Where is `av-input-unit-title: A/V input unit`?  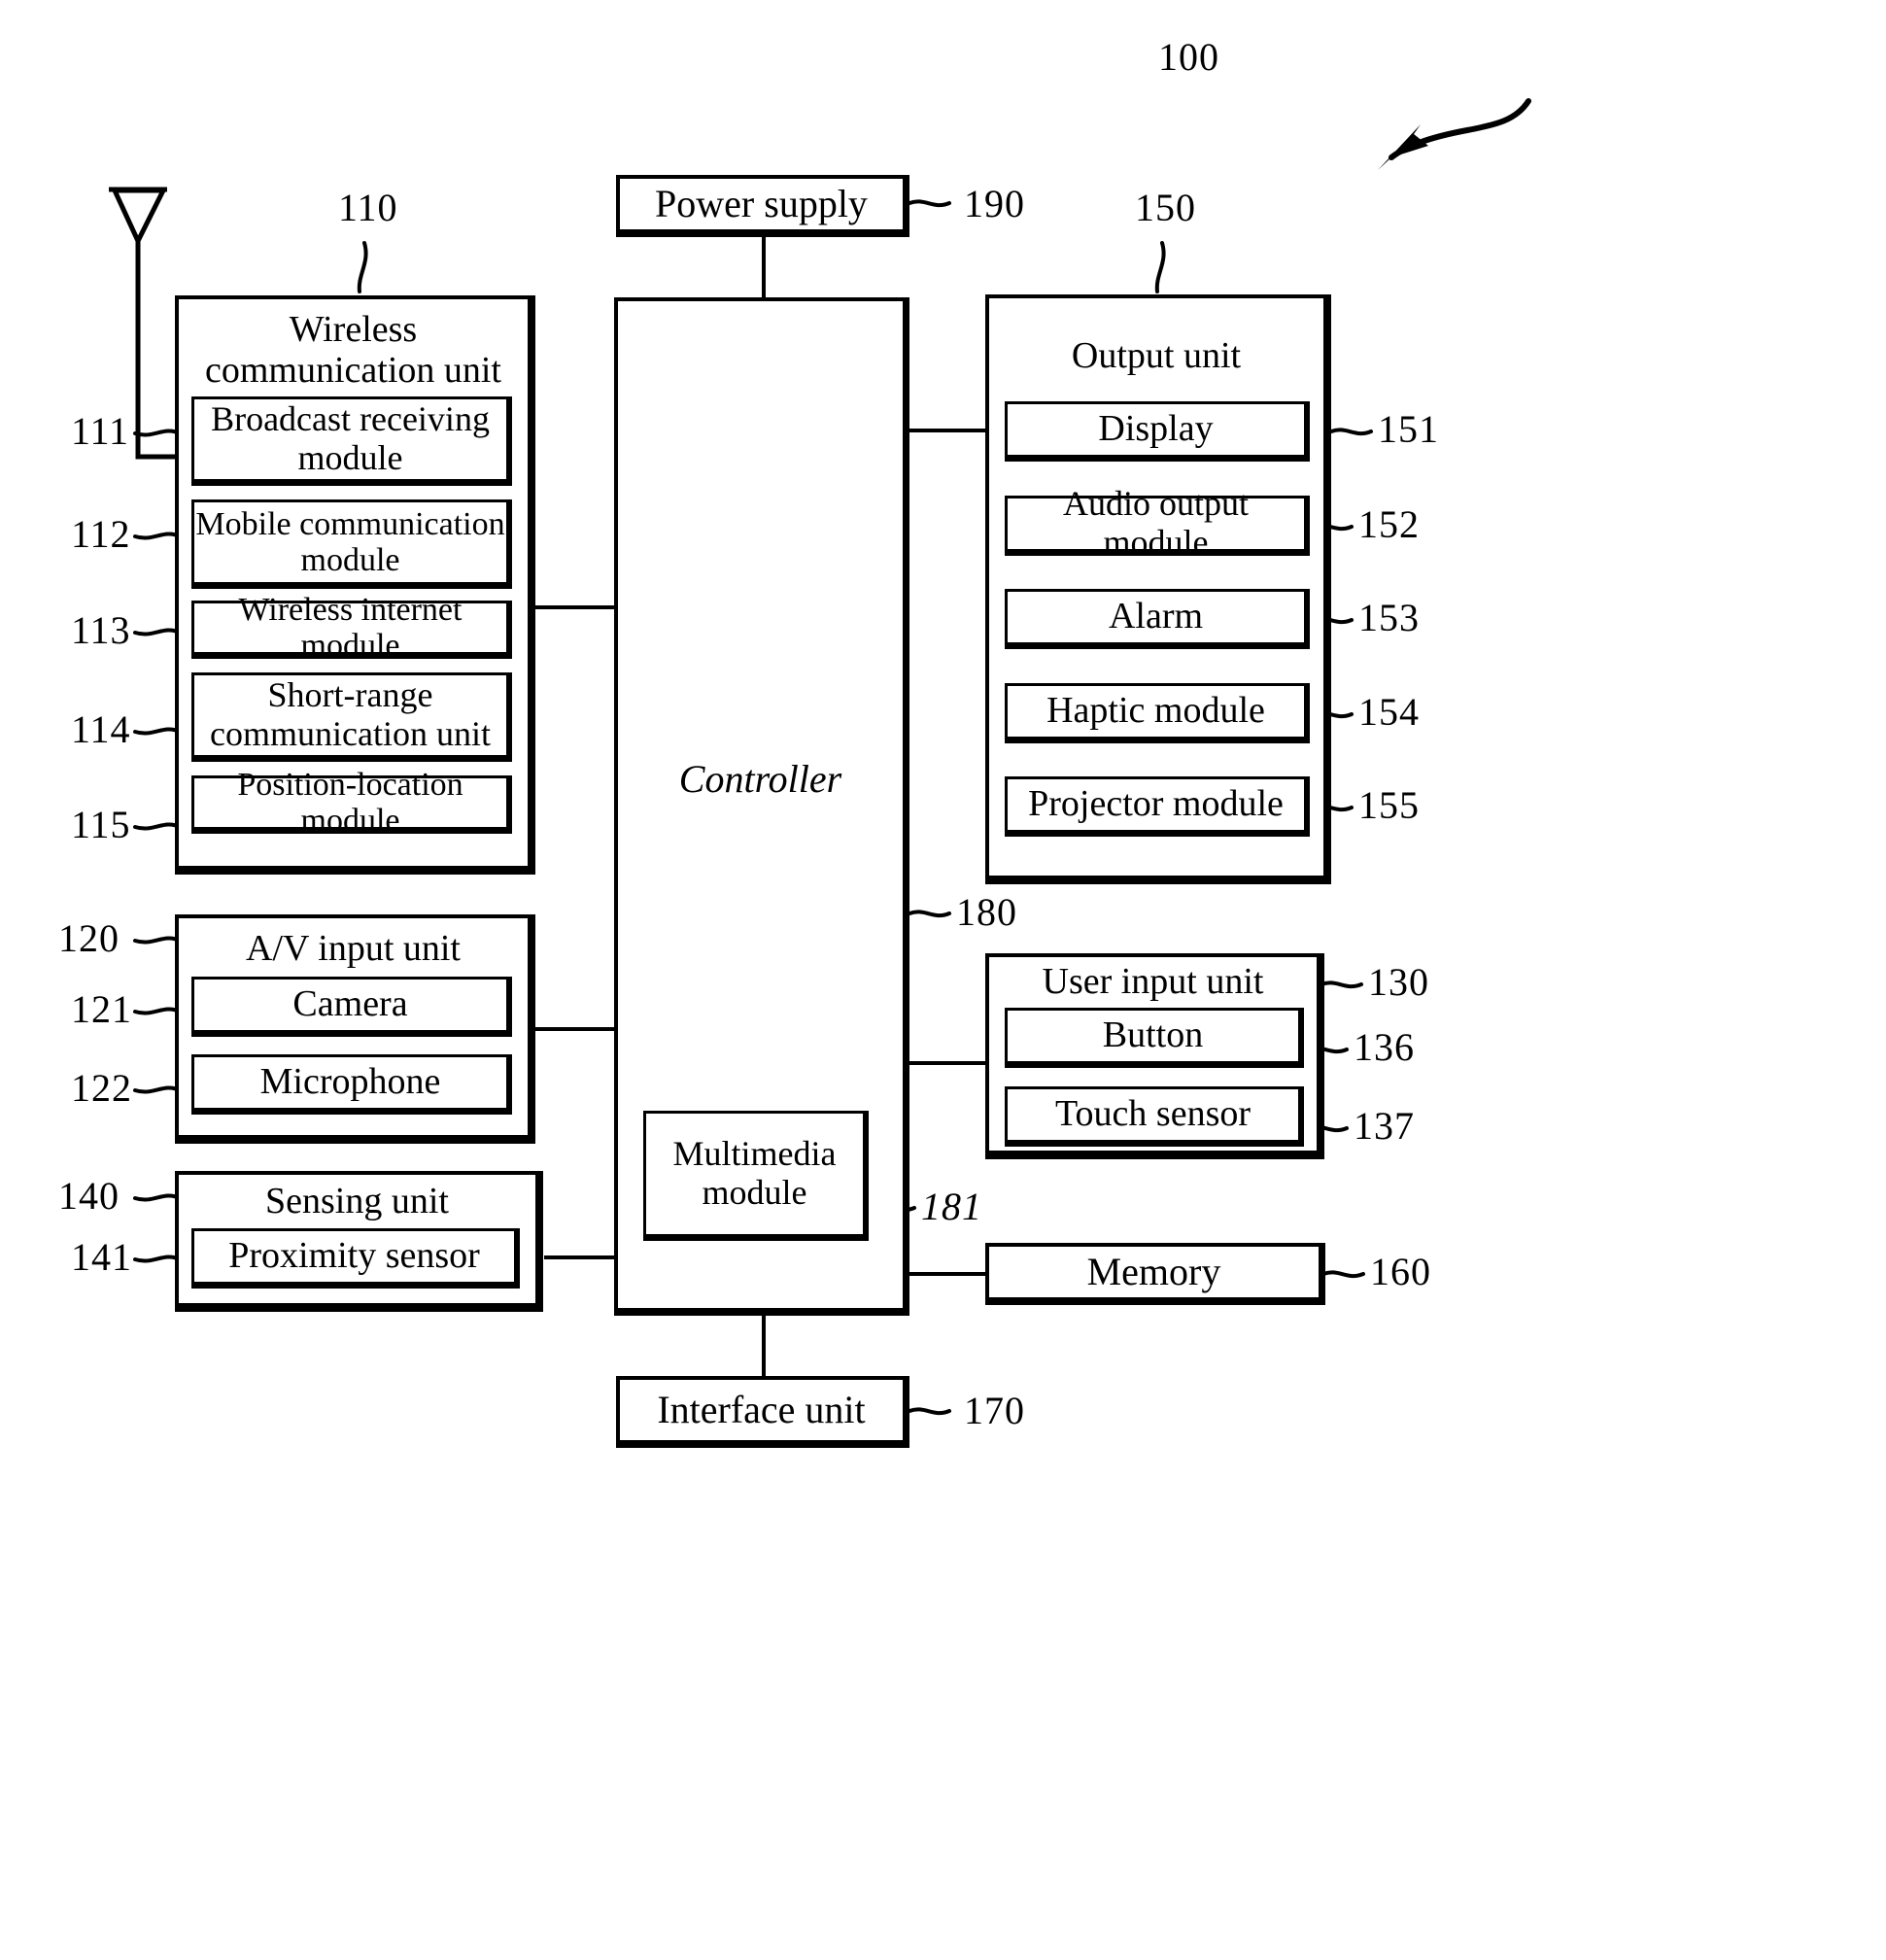 av-input-unit-title: A/V input unit is located at coordinates (354, 948).